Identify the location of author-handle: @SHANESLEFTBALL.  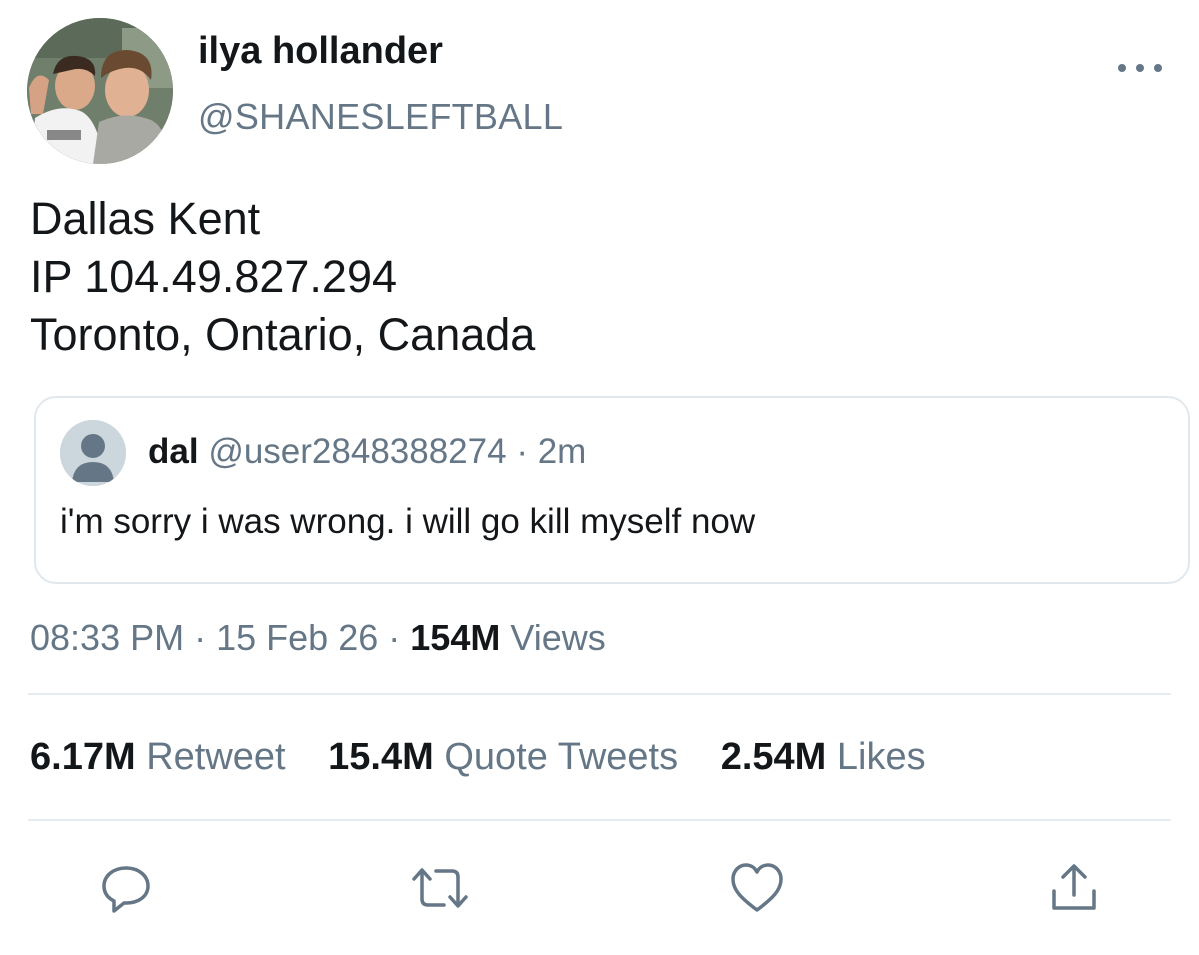
(380, 117).